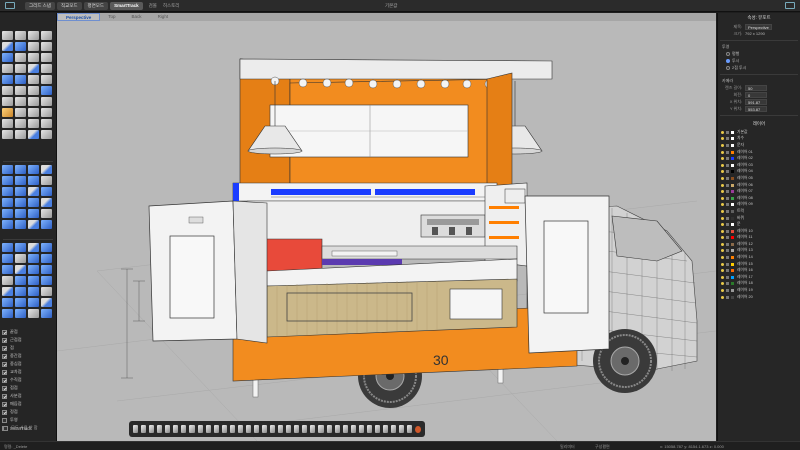 This screenshot has height=450, width=800. Describe the element at coordinates (759, 284) in the screenshot. I see `layer-row: 레이어 18` at that location.